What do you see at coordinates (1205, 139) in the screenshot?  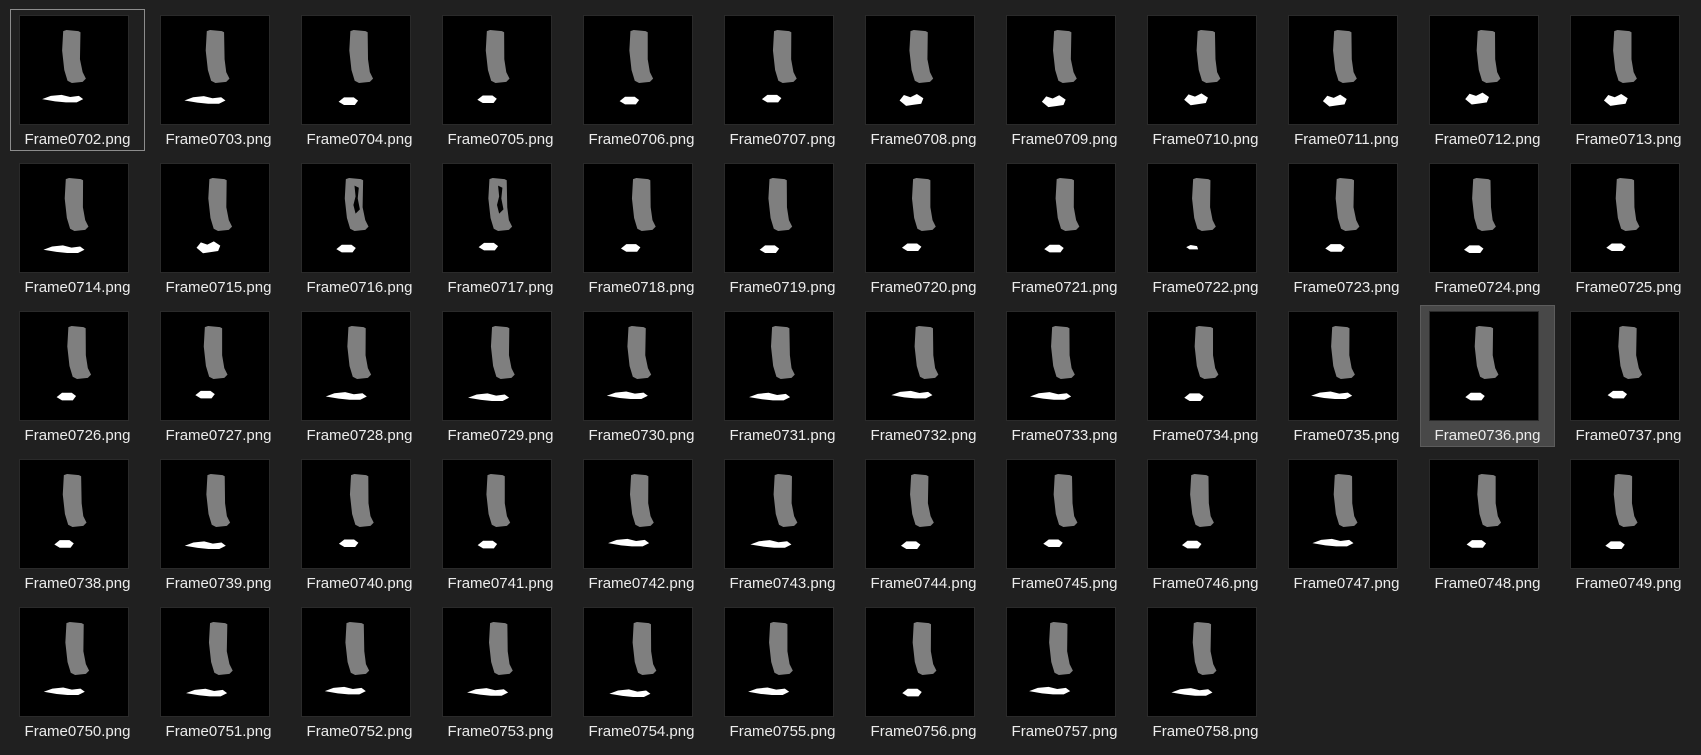 I see `file-name-label: Frame0710.png` at bounding box center [1205, 139].